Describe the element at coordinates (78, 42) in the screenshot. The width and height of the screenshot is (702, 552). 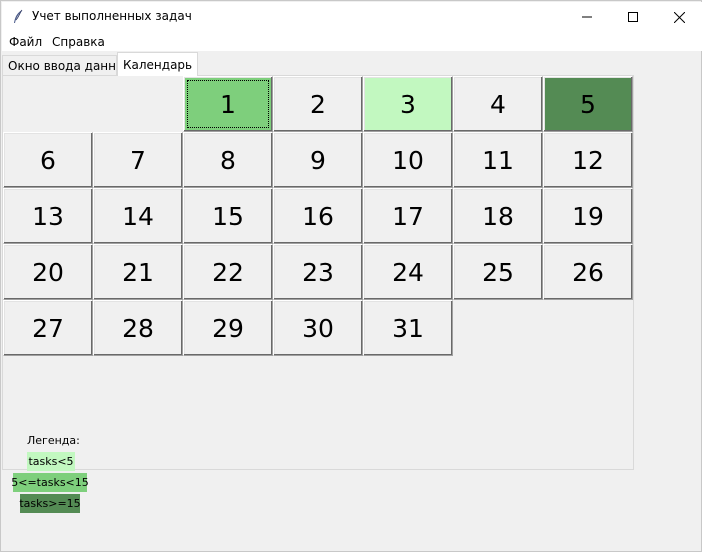
I see `menu-help: Справка` at that location.